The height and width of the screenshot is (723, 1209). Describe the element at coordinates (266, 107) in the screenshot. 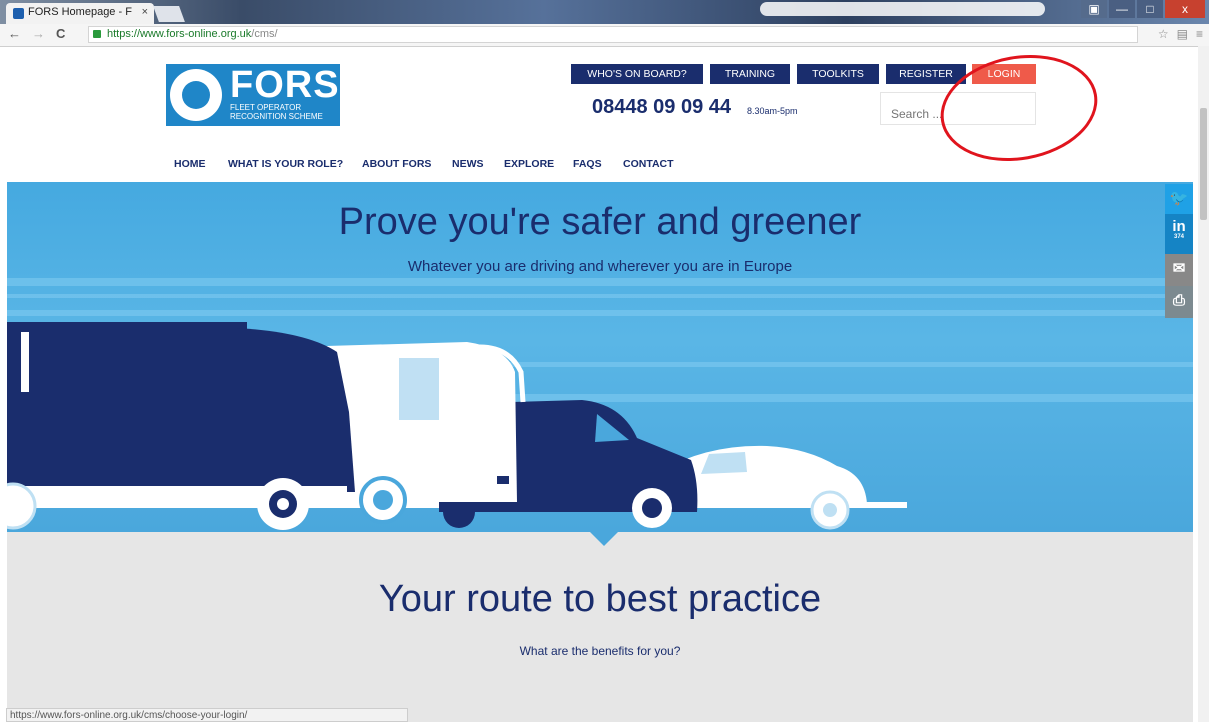

I see `logo-tagline-line1: FLEET OPERATOR` at that location.